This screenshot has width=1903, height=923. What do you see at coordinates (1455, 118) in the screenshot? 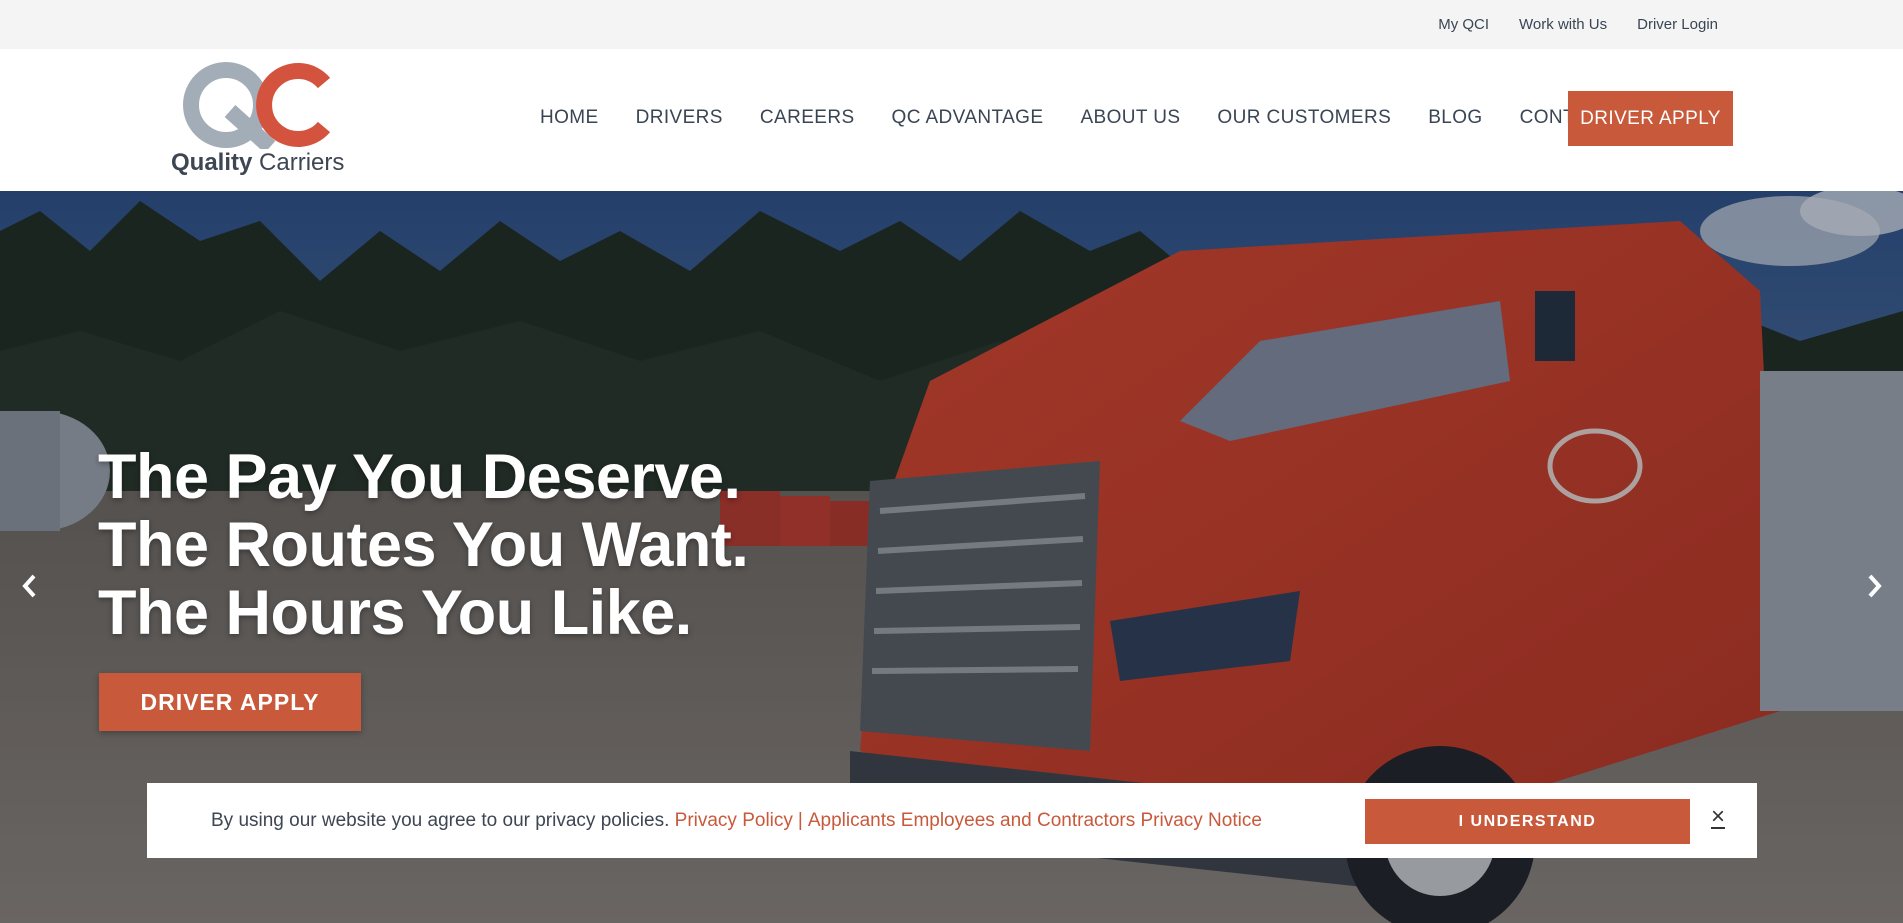
I see `nav-item-blog: BLOG` at bounding box center [1455, 118].